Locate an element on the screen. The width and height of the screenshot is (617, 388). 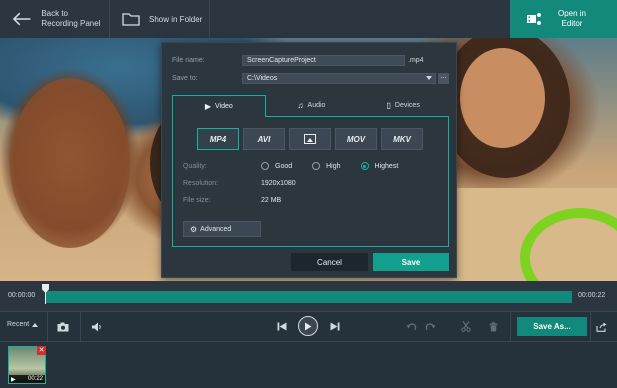
format-mp4-button: MP4 is located at coordinates (218, 139).